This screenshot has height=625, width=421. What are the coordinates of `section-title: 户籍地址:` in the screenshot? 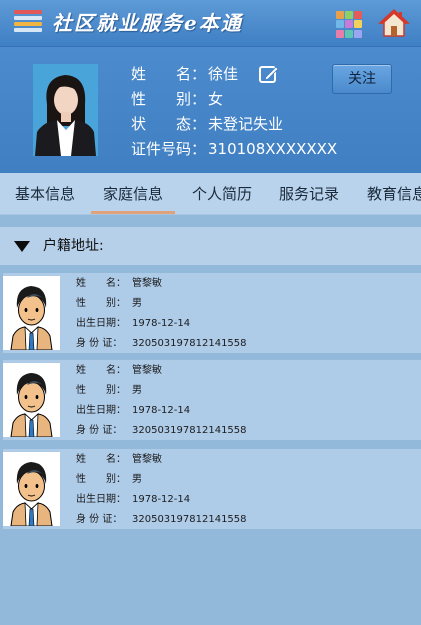 It's located at (73, 246).